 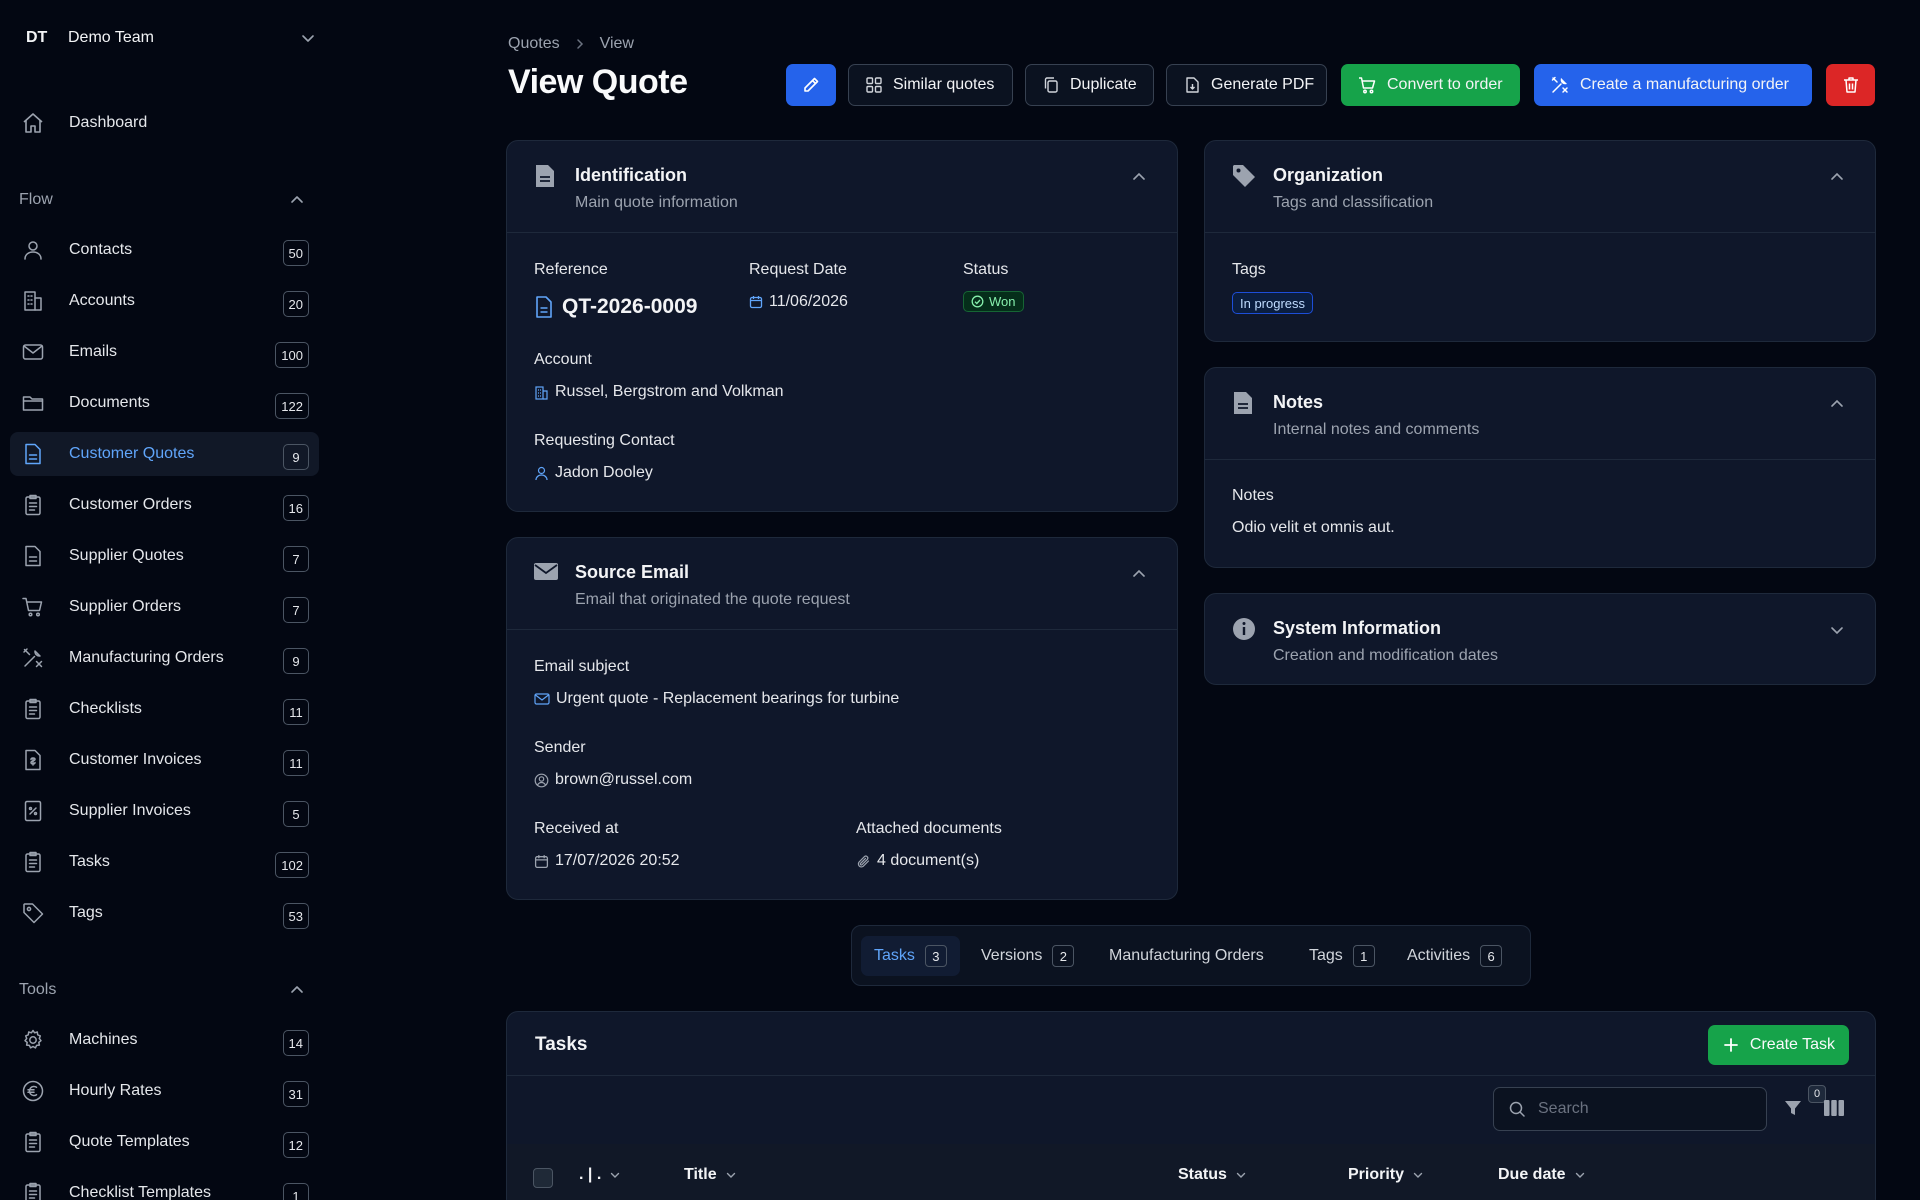 I want to click on generate-pdf-button: Generate PDF, so click(x=1246, y=85).